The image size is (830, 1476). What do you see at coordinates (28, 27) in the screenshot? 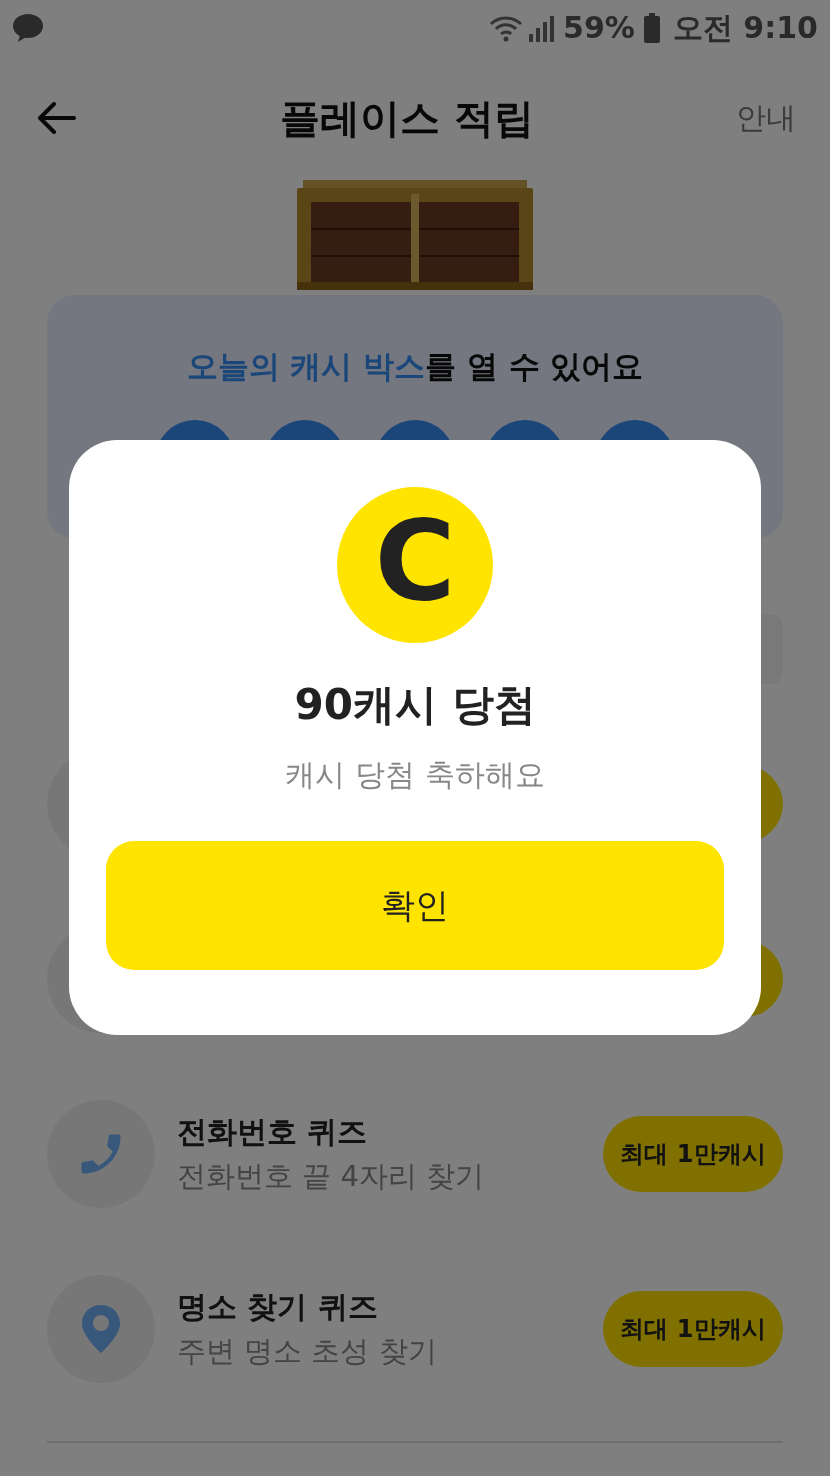
I see `chat-bubble-icon` at bounding box center [28, 27].